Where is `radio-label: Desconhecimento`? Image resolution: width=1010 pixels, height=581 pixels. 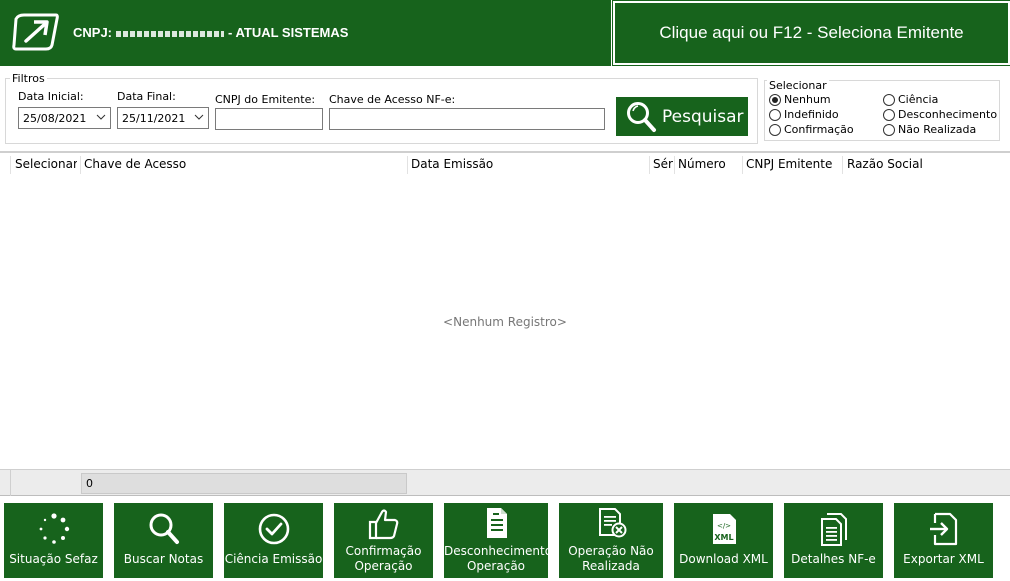 radio-label: Desconhecimento is located at coordinates (948, 114).